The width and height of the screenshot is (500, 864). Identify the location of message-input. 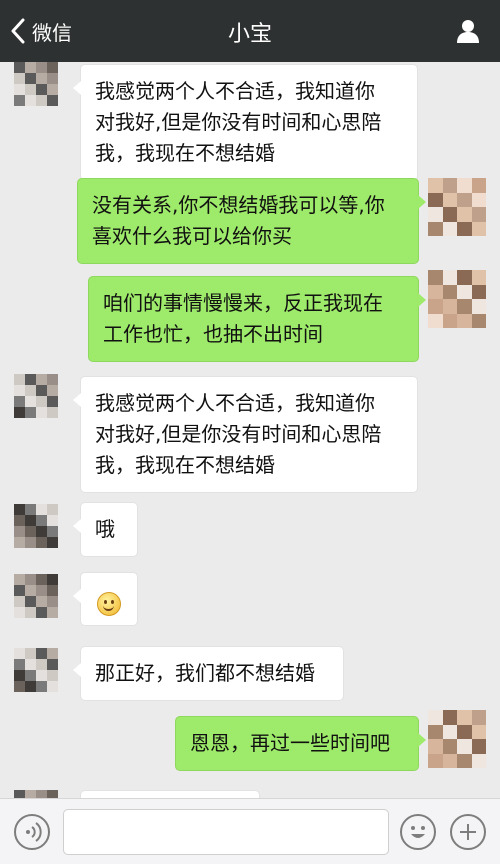
(226, 832).